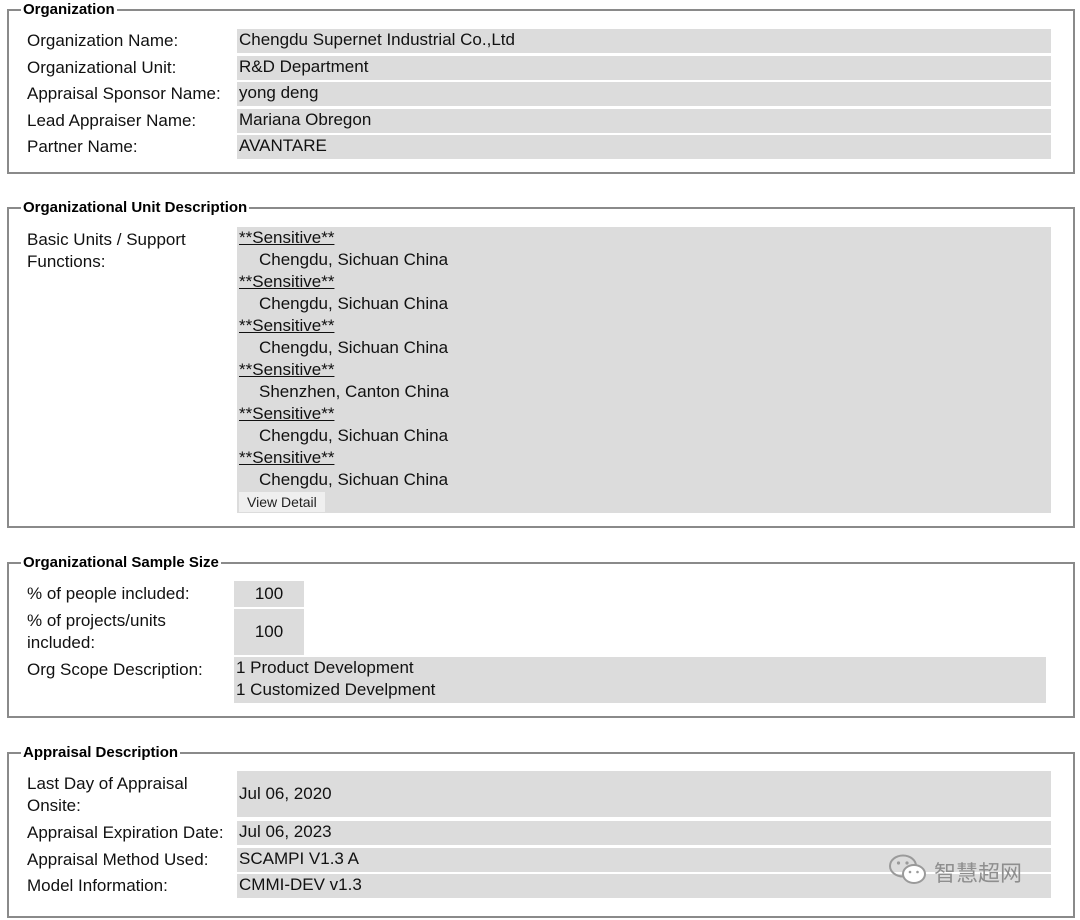  What do you see at coordinates (108, 593) in the screenshot?
I see `people-included-label: % of people included:` at bounding box center [108, 593].